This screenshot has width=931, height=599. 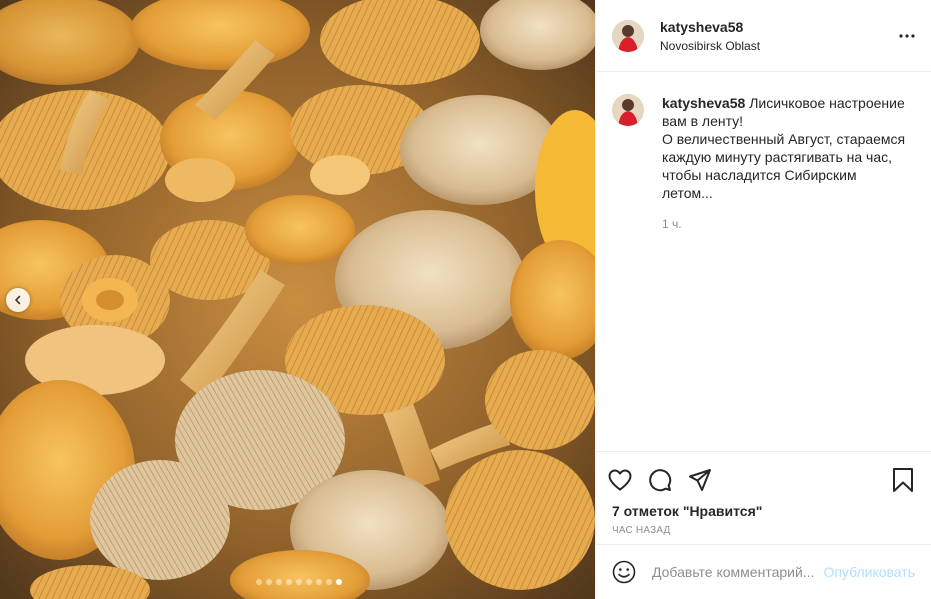 What do you see at coordinates (869, 572) in the screenshot?
I see `publish-button: Опубликовать` at bounding box center [869, 572].